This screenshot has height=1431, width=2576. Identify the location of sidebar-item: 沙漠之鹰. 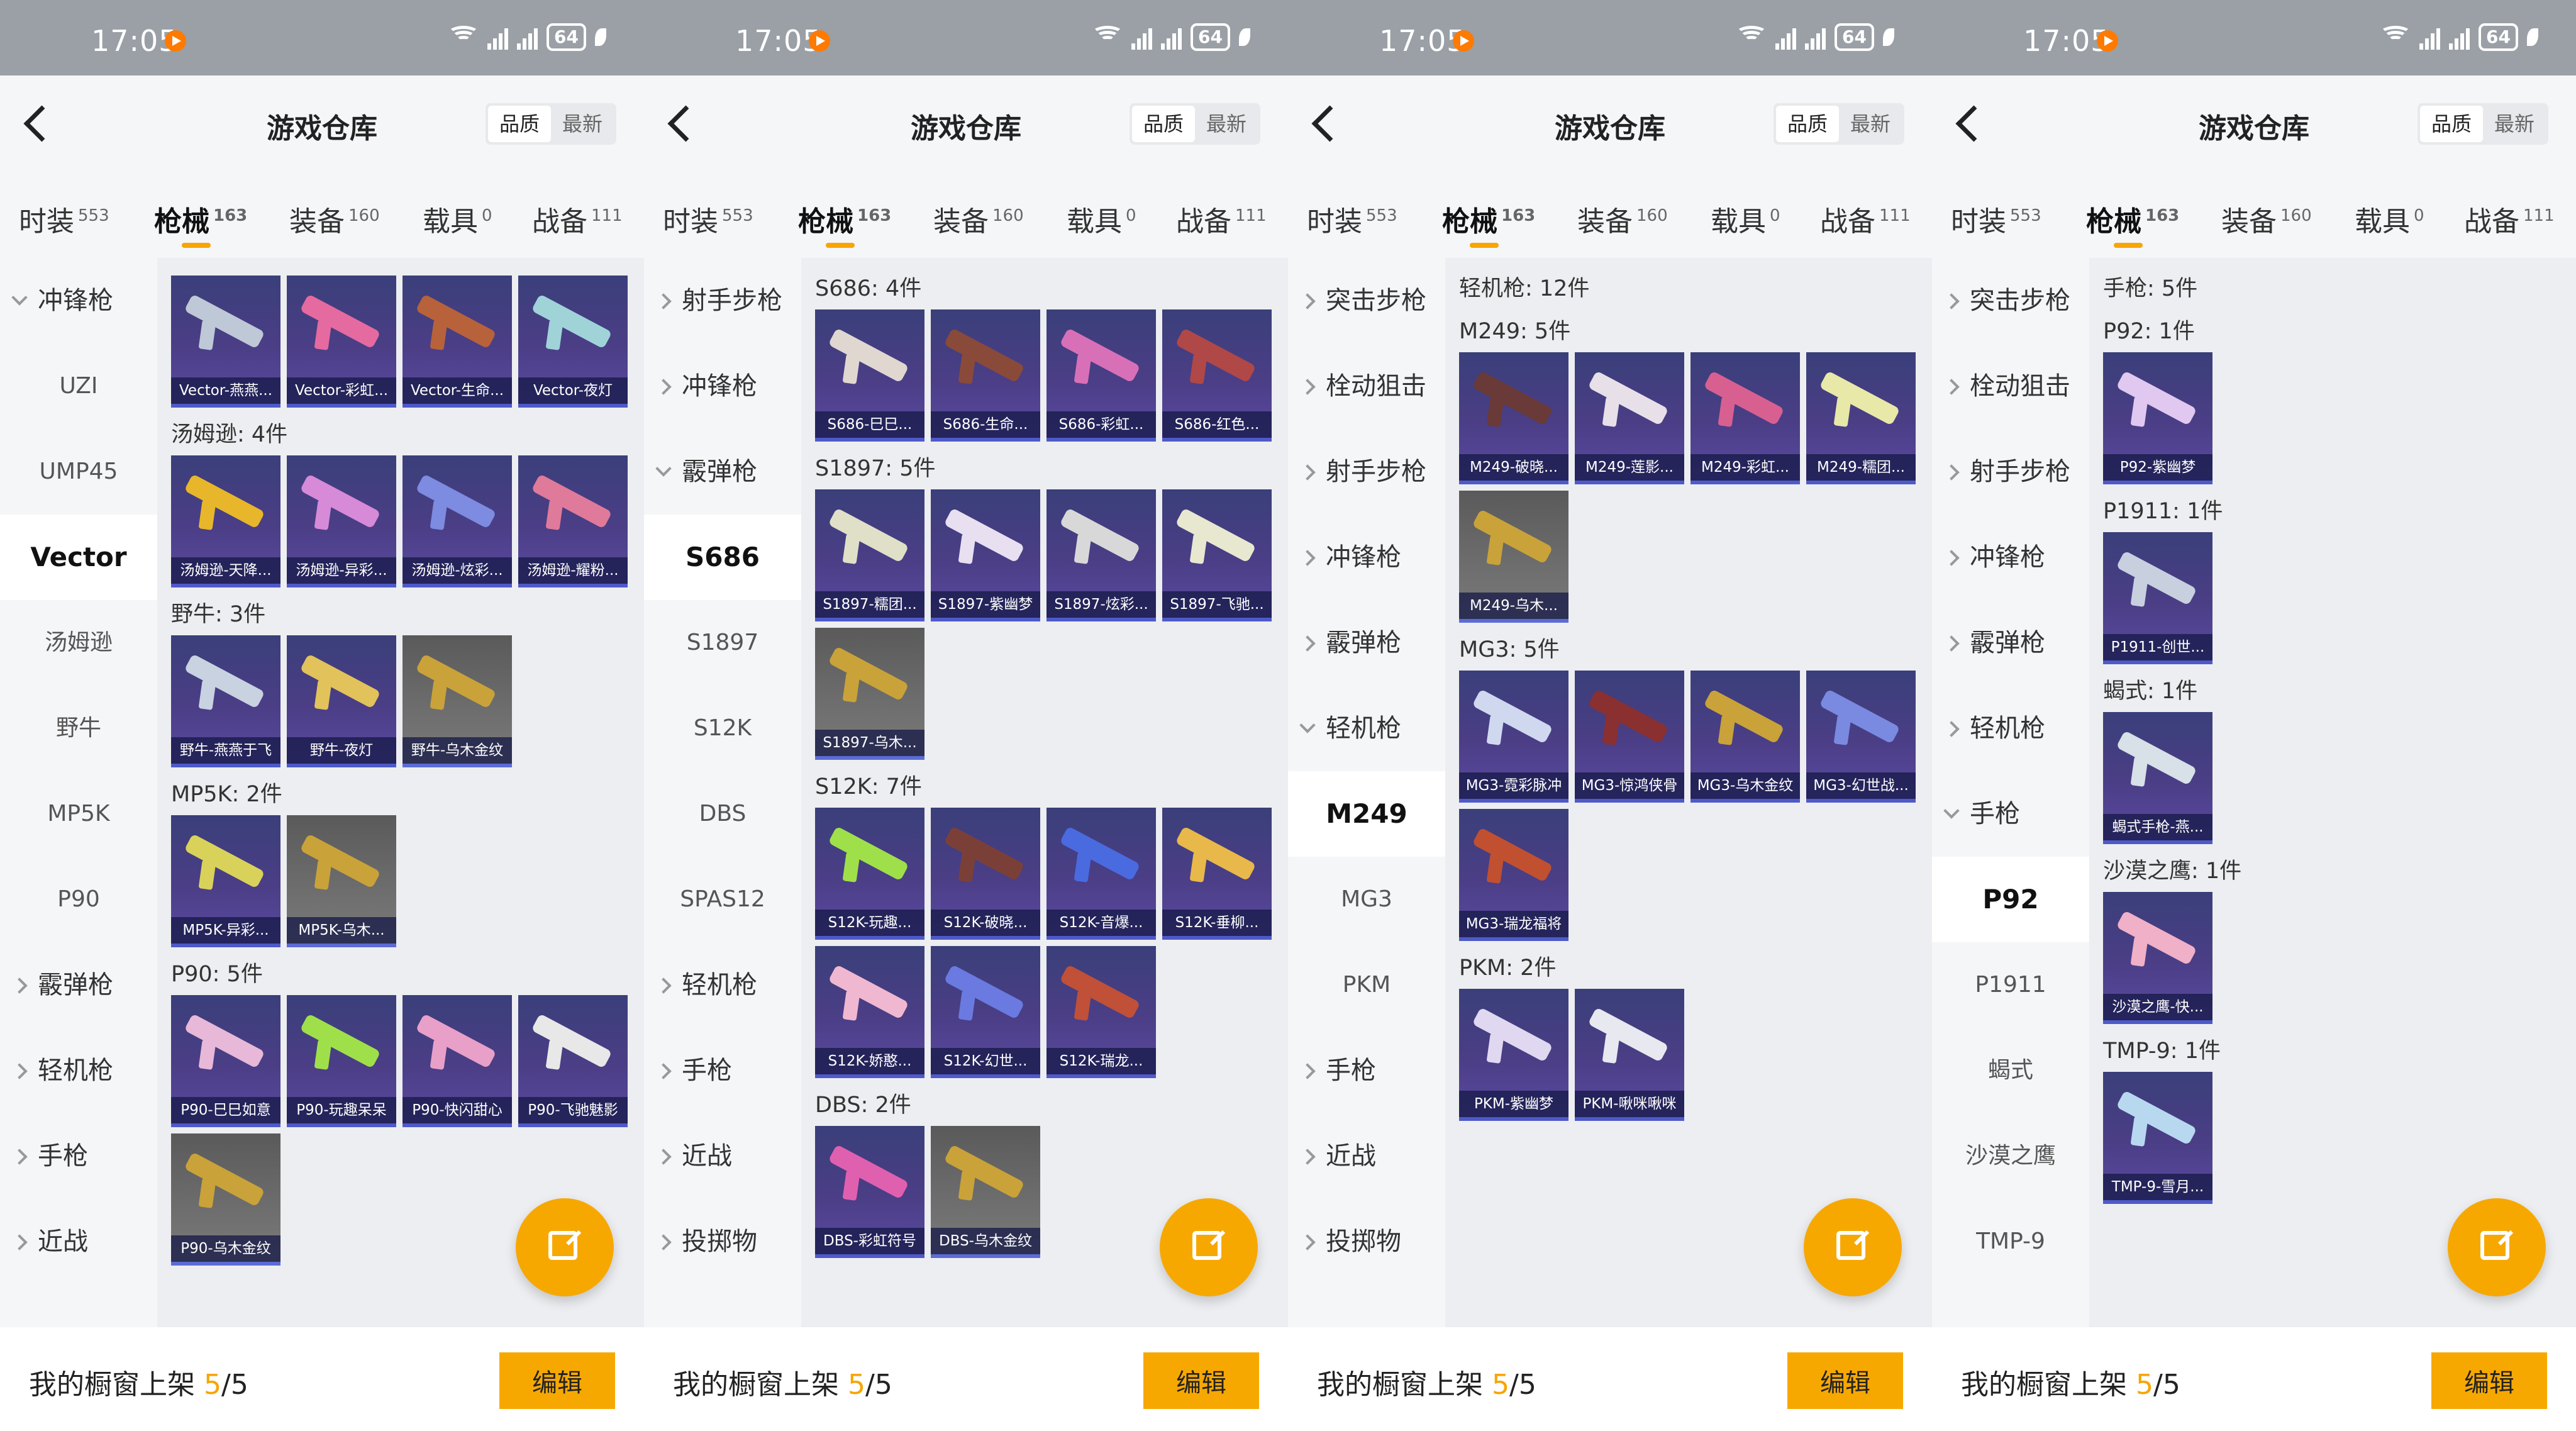
(2010, 1156).